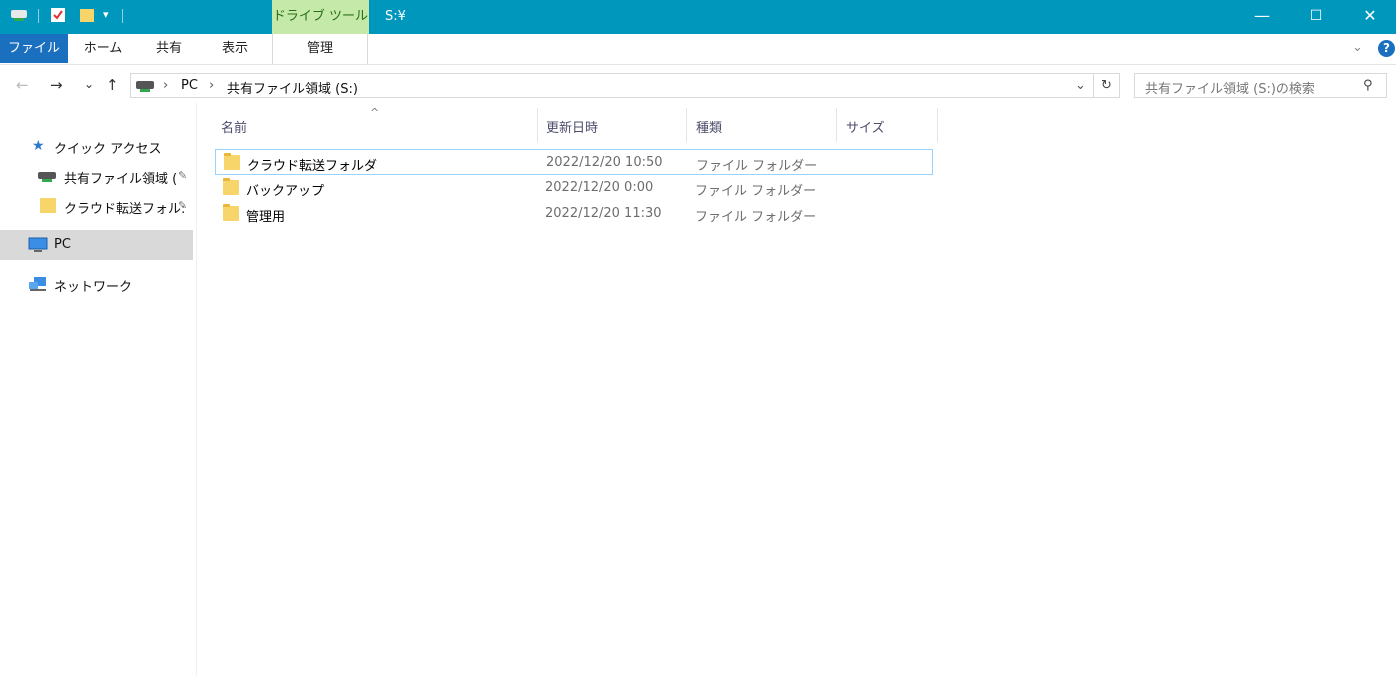 The height and width of the screenshot is (676, 1396). I want to click on maximize-button: ☐, so click(1316, 17).